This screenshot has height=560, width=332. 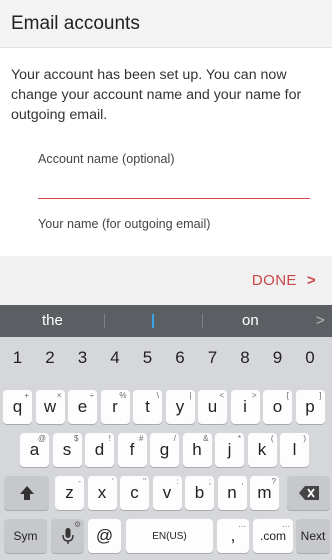 What do you see at coordinates (250, 320) in the screenshot?
I see `suggestion-on: on` at bounding box center [250, 320].